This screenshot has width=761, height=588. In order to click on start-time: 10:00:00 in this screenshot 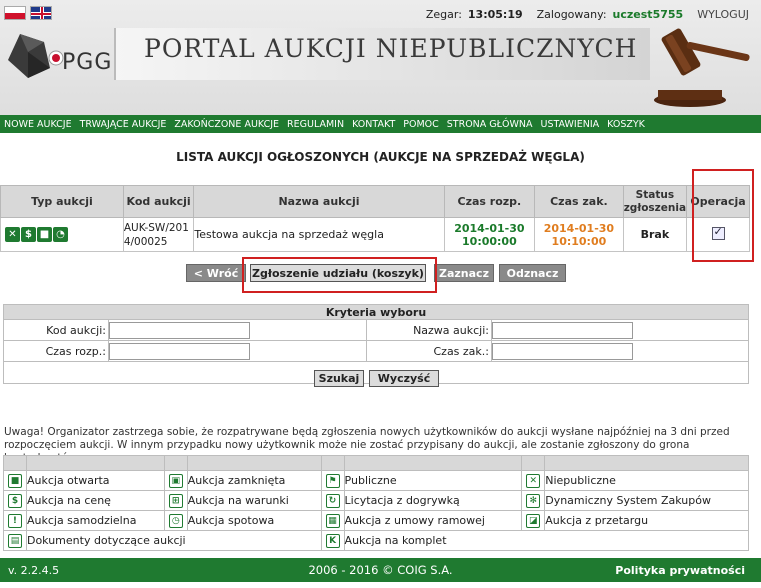, I will do `click(489, 241)`.